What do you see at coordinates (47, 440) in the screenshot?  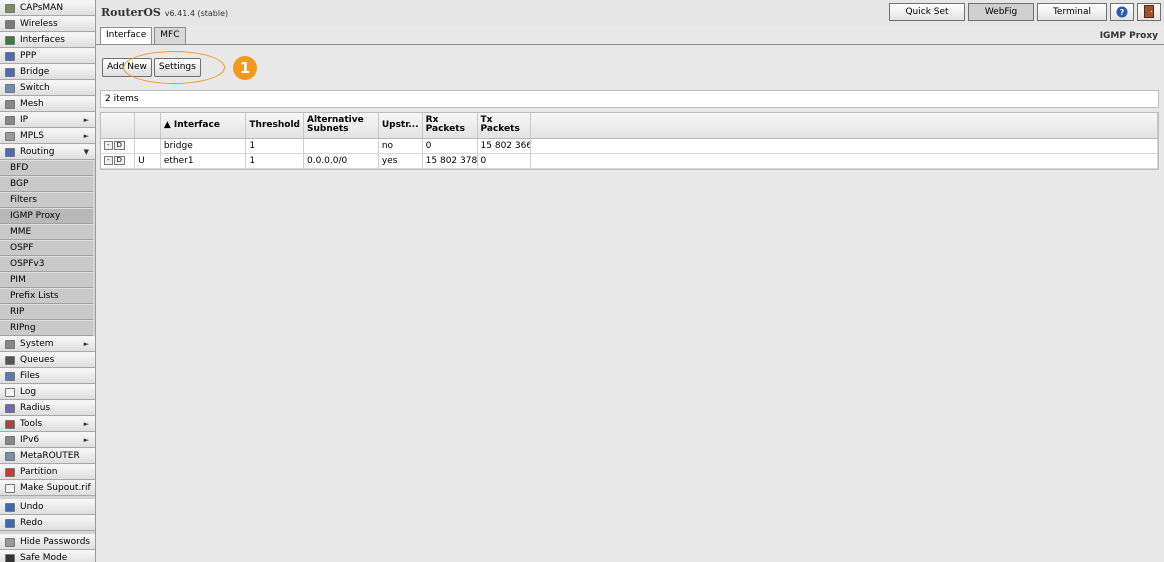 I see `sidebar-item-ipv6: IPv6 ►` at bounding box center [47, 440].